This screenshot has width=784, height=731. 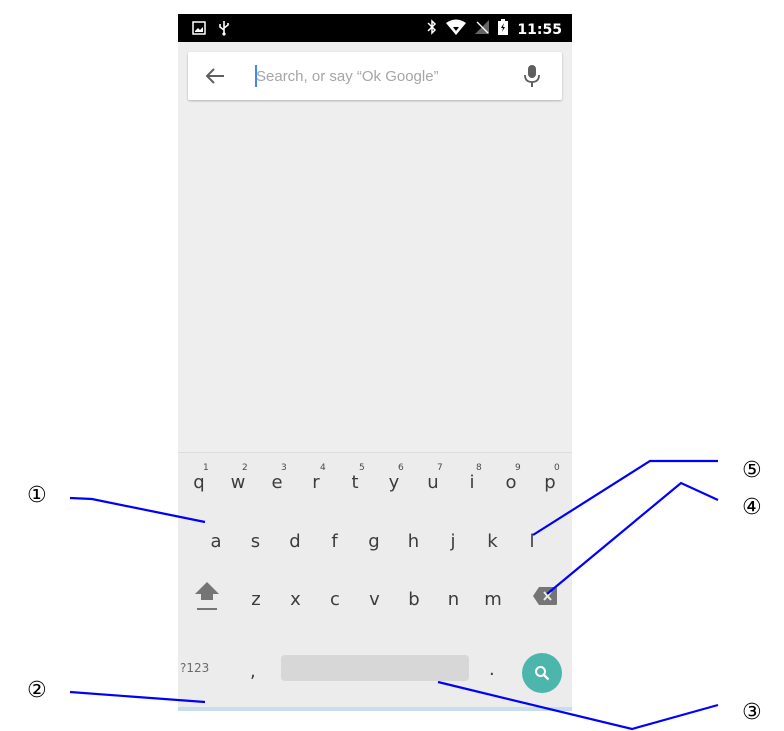 What do you see at coordinates (542, 673) in the screenshot?
I see `search-key` at bounding box center [542, 673].